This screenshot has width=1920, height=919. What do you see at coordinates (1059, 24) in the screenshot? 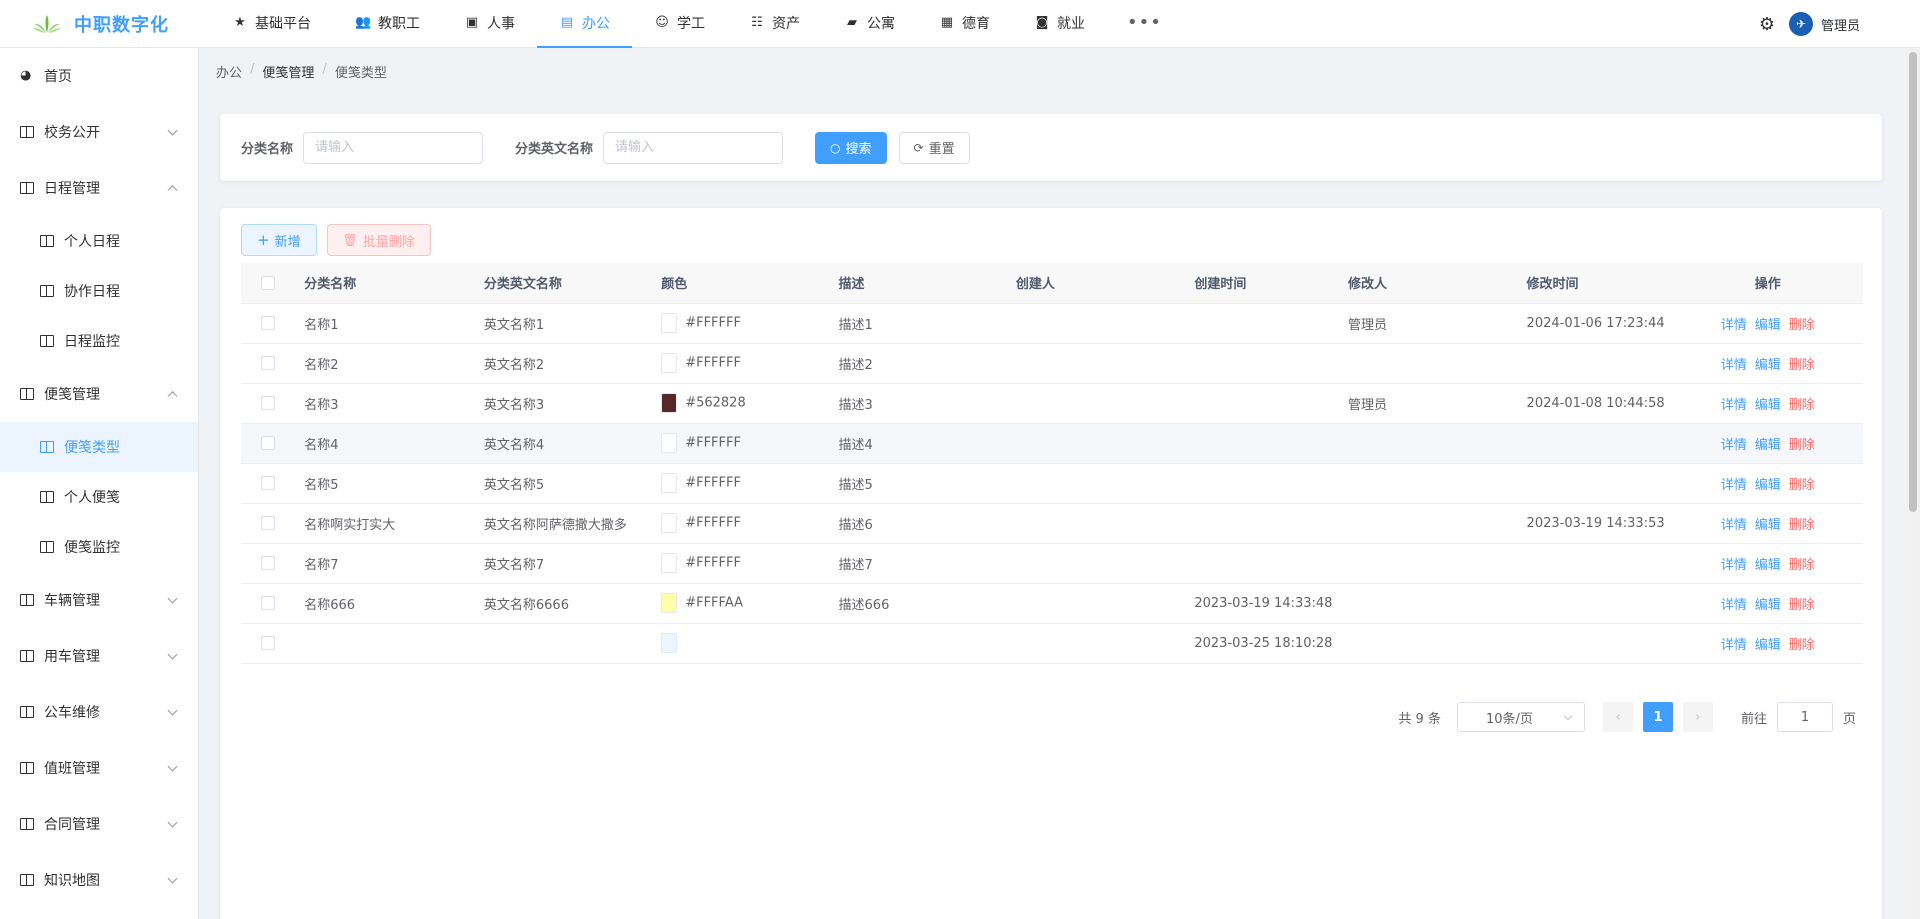
I see `top-nav-item-8: ◙ 就业` at bounding box center [1059, 24].